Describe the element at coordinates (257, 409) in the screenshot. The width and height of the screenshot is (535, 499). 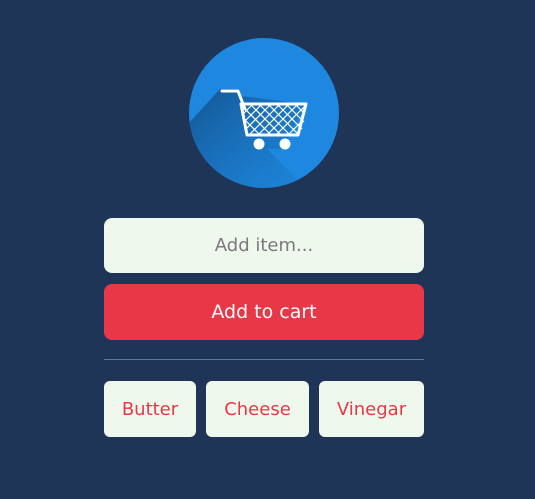
I see `cart-item: Cheese` at that location.